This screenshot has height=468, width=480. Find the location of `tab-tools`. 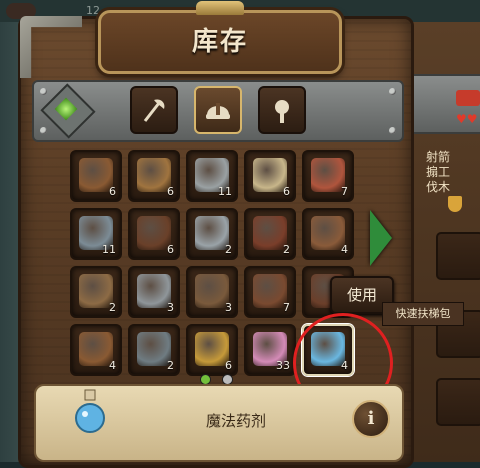

tab-tools is located at coordinates (154, 110).